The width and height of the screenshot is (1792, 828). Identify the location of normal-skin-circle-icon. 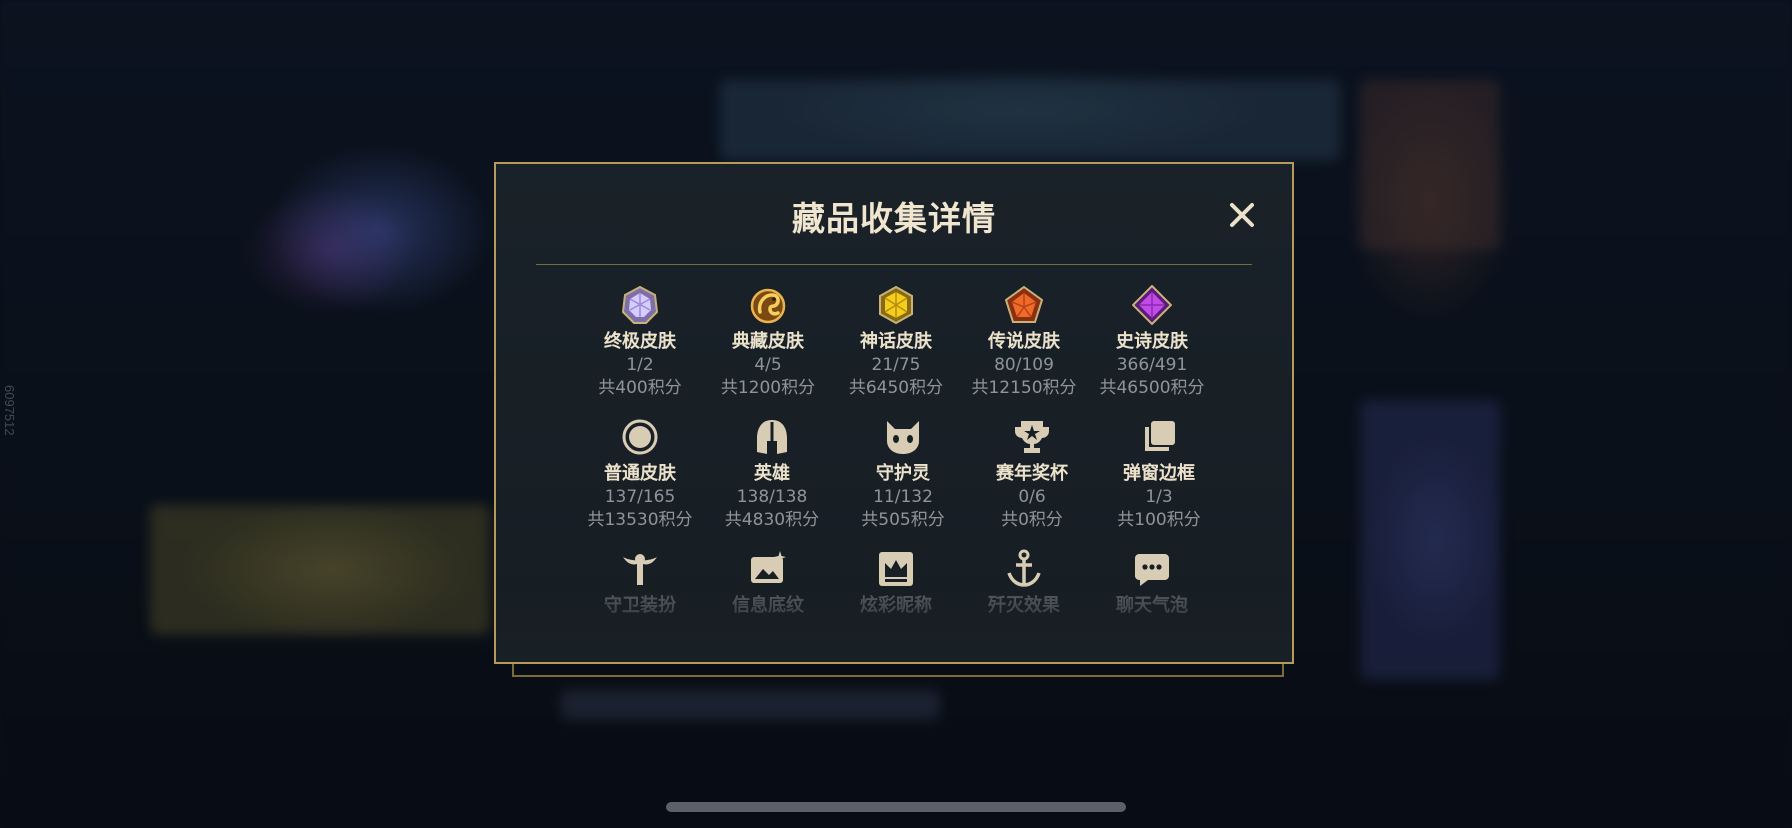
(640, 437).